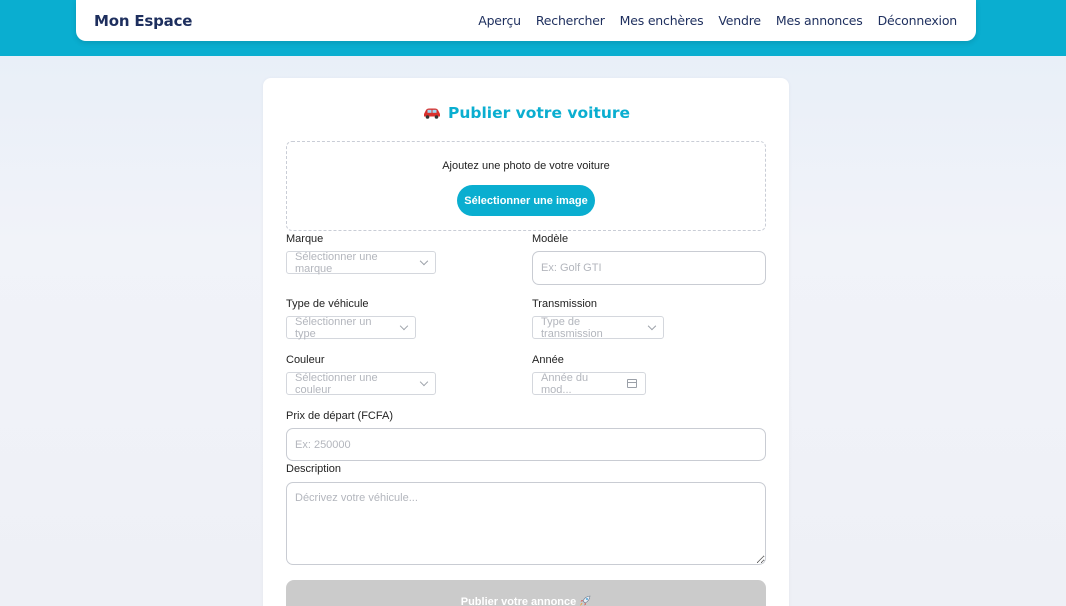 This screenshot has height=606, width=1066. I want to click on type-vehicule-label: Type de véhicule, so click(327, 304).